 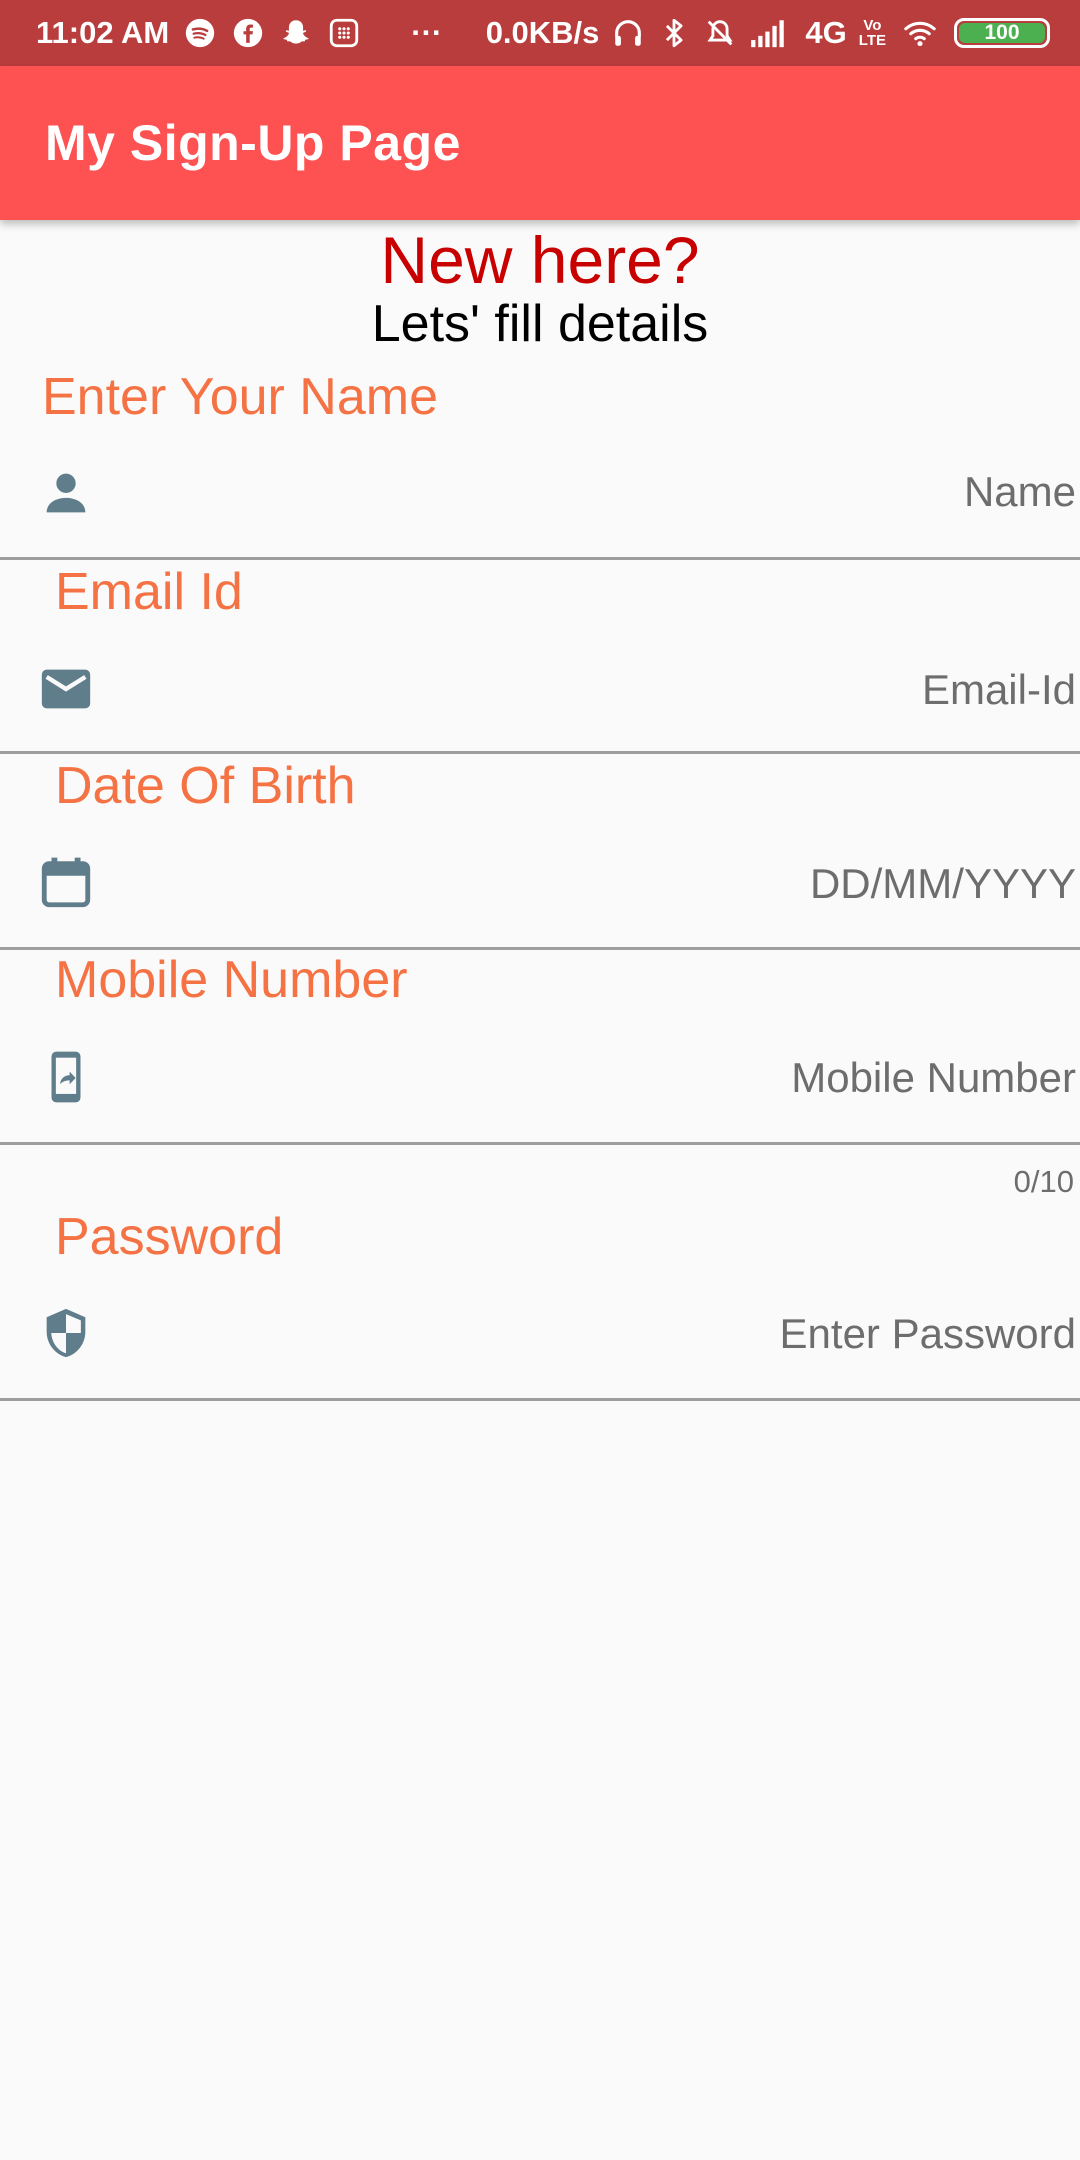 I want to click on mobile-char-counter: 0/10, so click(x=1043, y=1181).